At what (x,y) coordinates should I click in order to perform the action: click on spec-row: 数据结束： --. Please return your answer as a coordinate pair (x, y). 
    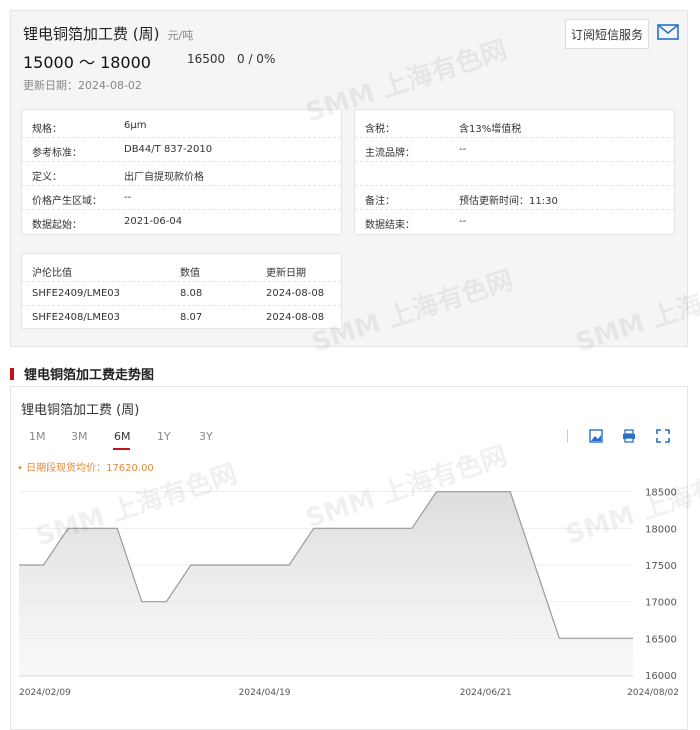
    Looking at the image, I should click on (514, 222).